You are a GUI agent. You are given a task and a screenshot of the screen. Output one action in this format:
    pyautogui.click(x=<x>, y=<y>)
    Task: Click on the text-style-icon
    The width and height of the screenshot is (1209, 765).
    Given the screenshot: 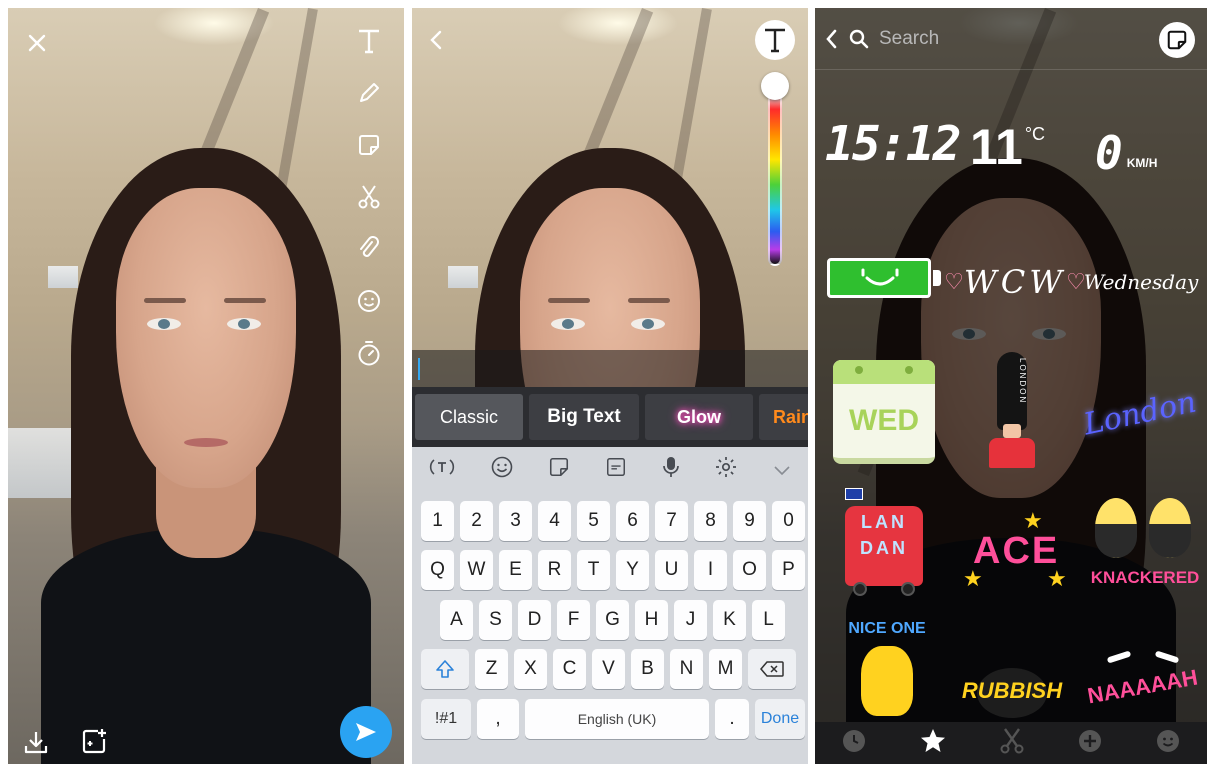 What is the action you would take?
    pyautogui.click(x=775, y=40)
    